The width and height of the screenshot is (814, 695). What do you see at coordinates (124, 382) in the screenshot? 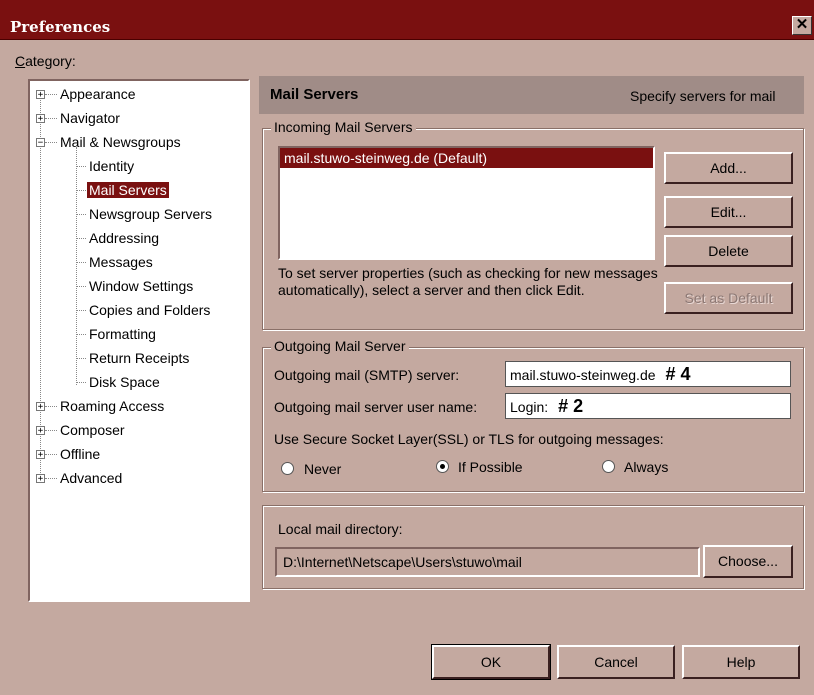
I see `tree-item-disk-space: Disk Space` at bounding box center [124, 382].